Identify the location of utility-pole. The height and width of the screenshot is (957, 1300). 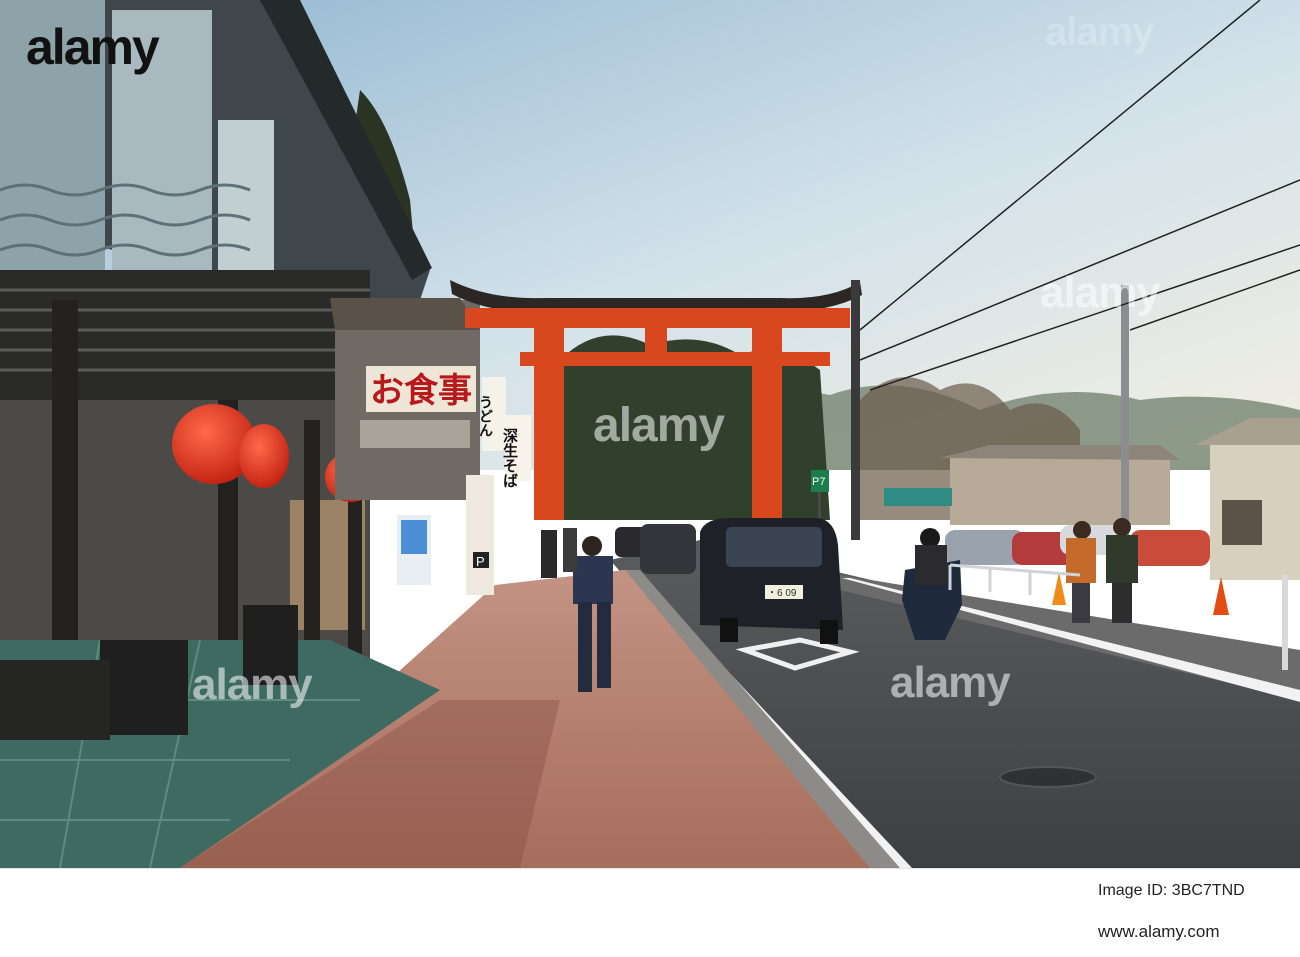
(855, 410).